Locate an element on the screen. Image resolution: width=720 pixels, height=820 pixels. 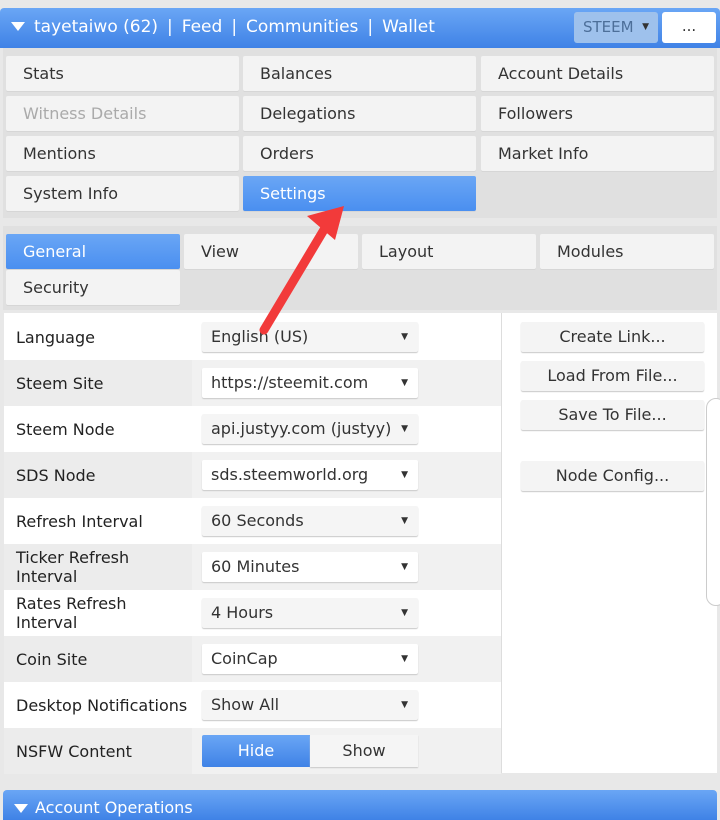
account-operations-bar: Account Operations is located at coordinates (360, 805).